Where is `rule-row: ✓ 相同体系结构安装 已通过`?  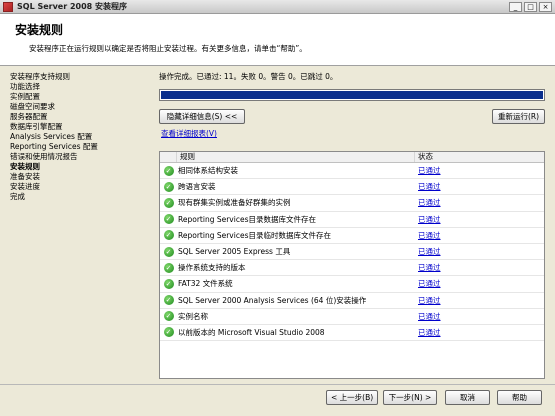 rule-row: ✓ 相同体系结构安装 已通过 is located at coordinates (352, 171).